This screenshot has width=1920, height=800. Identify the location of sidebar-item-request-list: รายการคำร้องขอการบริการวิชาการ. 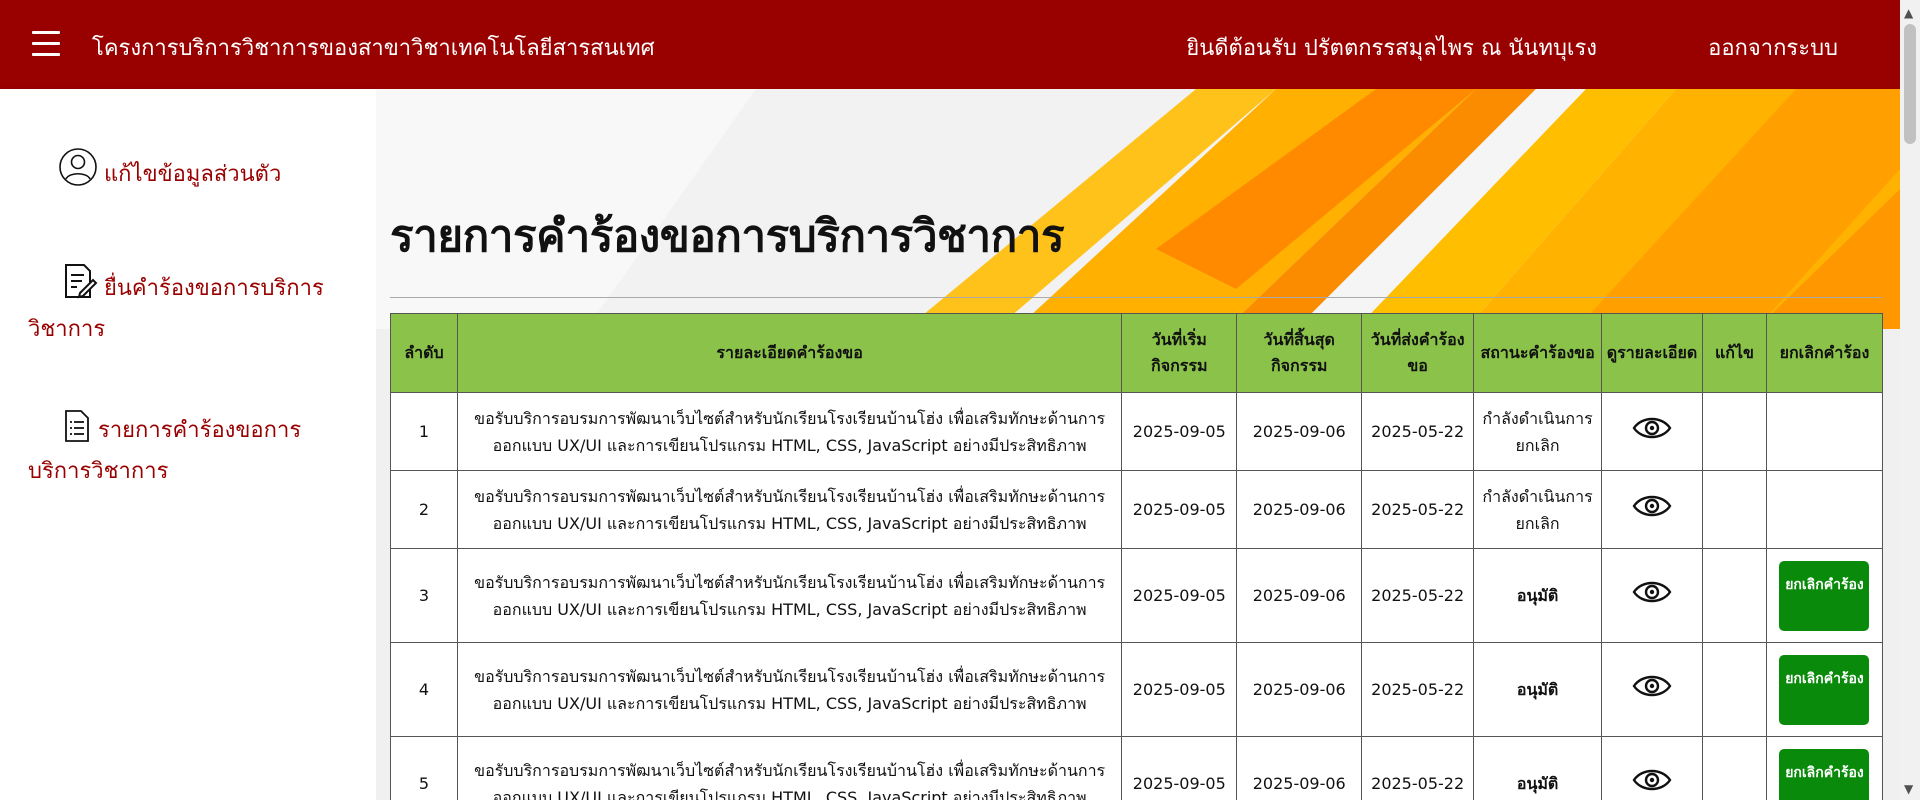
(193, 449).